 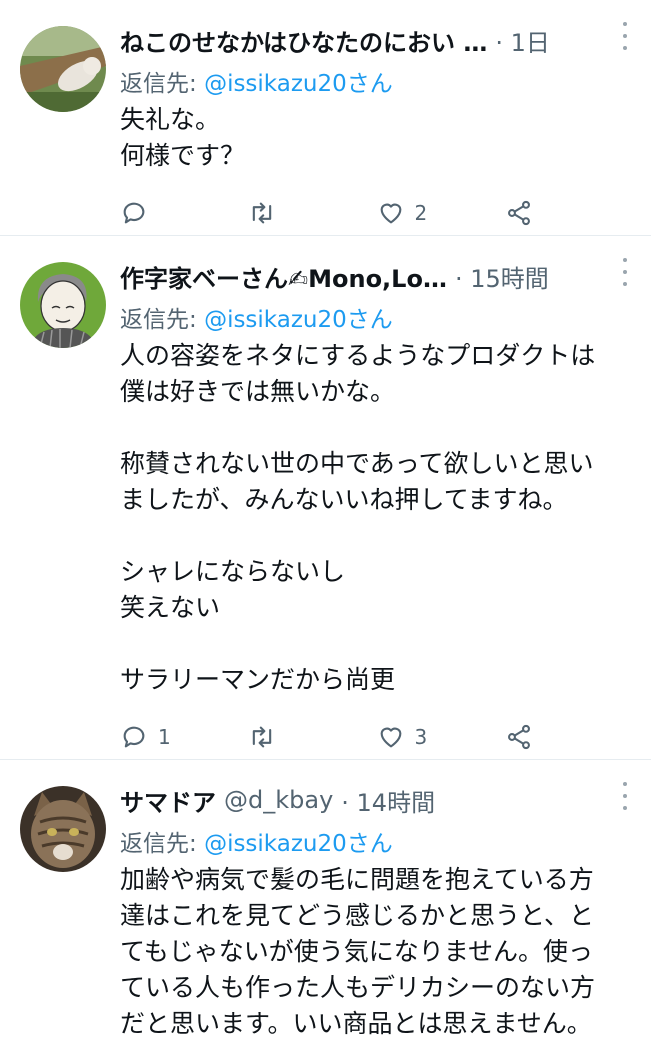 I want to click on reply-button, so click(x=184, y=213).